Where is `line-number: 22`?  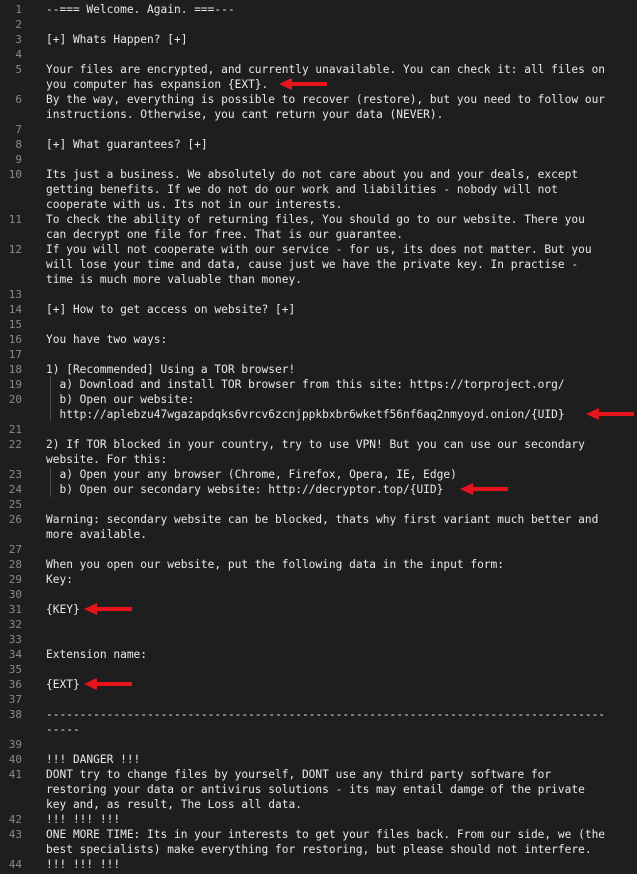
line-number: 22 is located at coordinates (15, 444).